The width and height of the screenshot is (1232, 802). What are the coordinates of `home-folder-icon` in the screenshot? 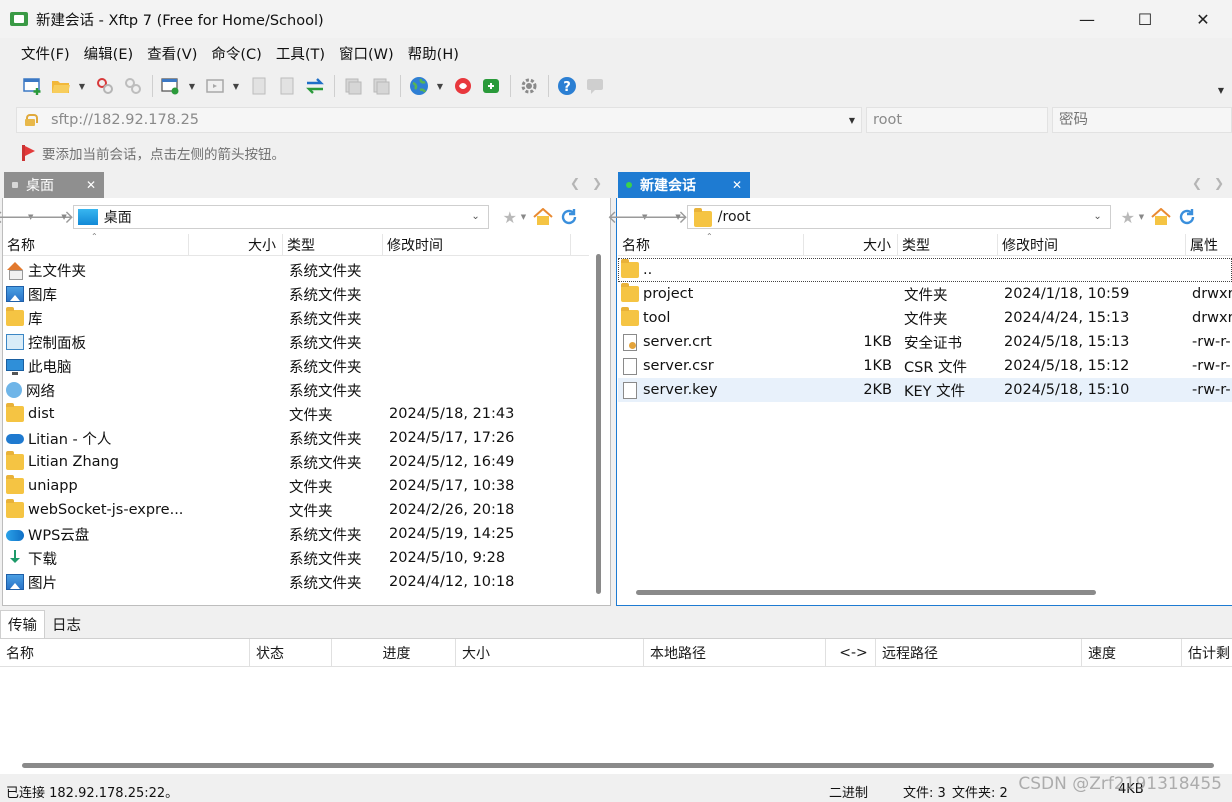 It's located at (543, 217).